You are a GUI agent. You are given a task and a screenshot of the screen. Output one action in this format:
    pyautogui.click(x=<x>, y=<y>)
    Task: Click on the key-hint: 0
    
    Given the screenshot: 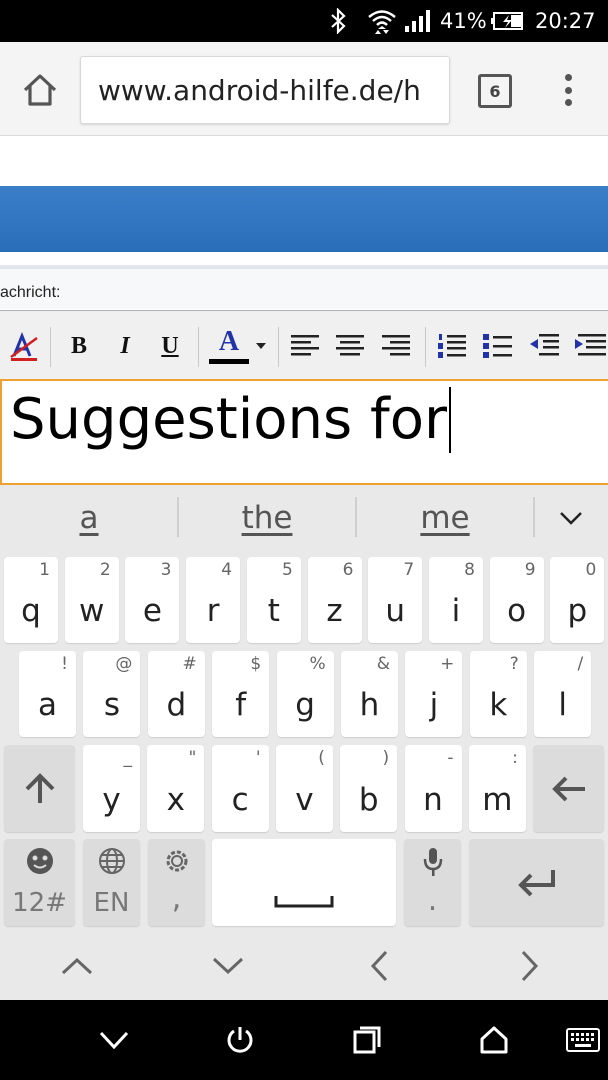 What is the action you would take?
    pyautogui.click(x=591, y=570)
    